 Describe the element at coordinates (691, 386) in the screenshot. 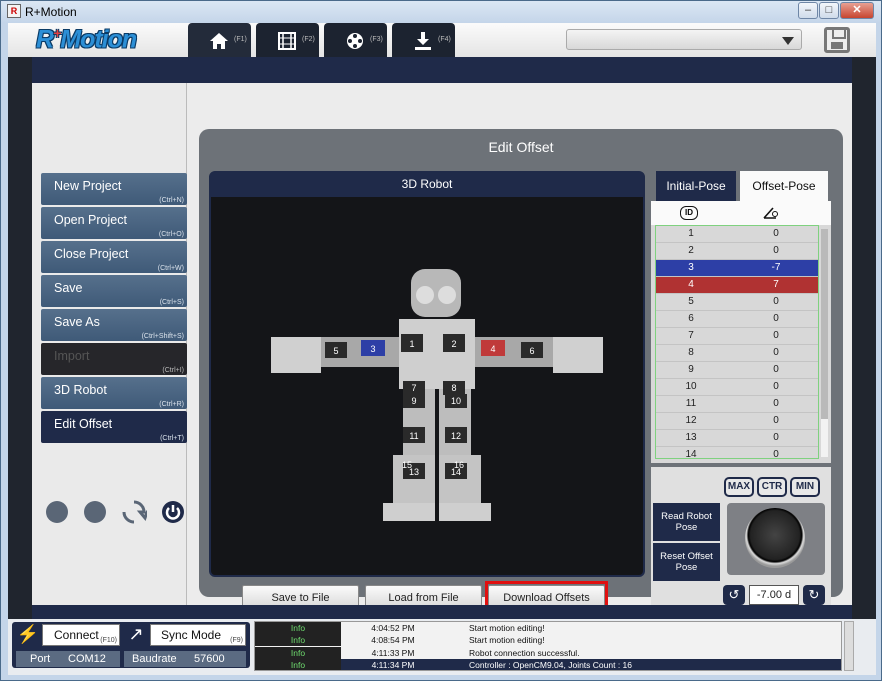

I see `row-id: 10` at that location.